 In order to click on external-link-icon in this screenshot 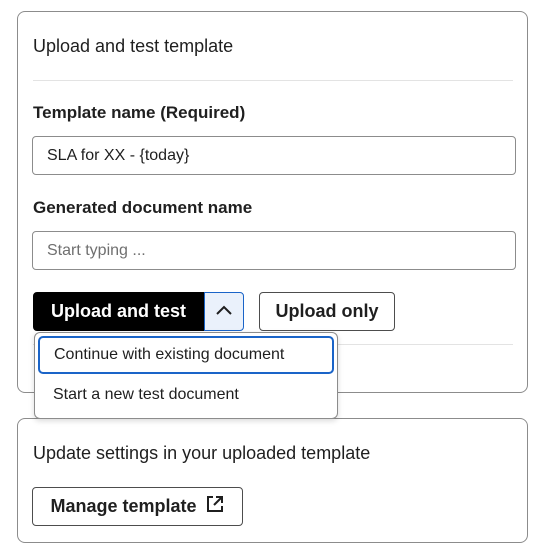, I will do `click(215, 506)`.